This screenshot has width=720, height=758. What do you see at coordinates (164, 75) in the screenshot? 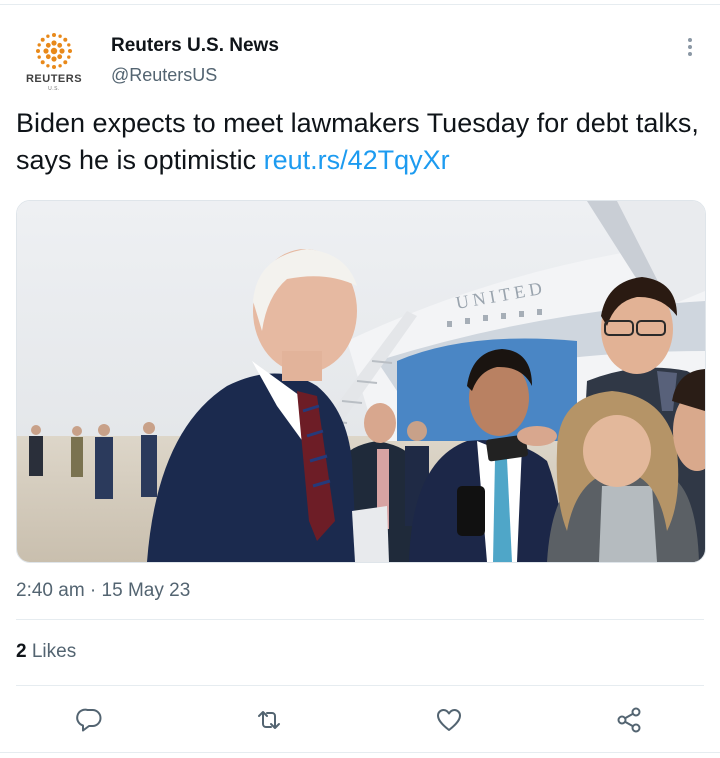
I see `author-handle: @ReutersUS` at bounding box center [164, 75].